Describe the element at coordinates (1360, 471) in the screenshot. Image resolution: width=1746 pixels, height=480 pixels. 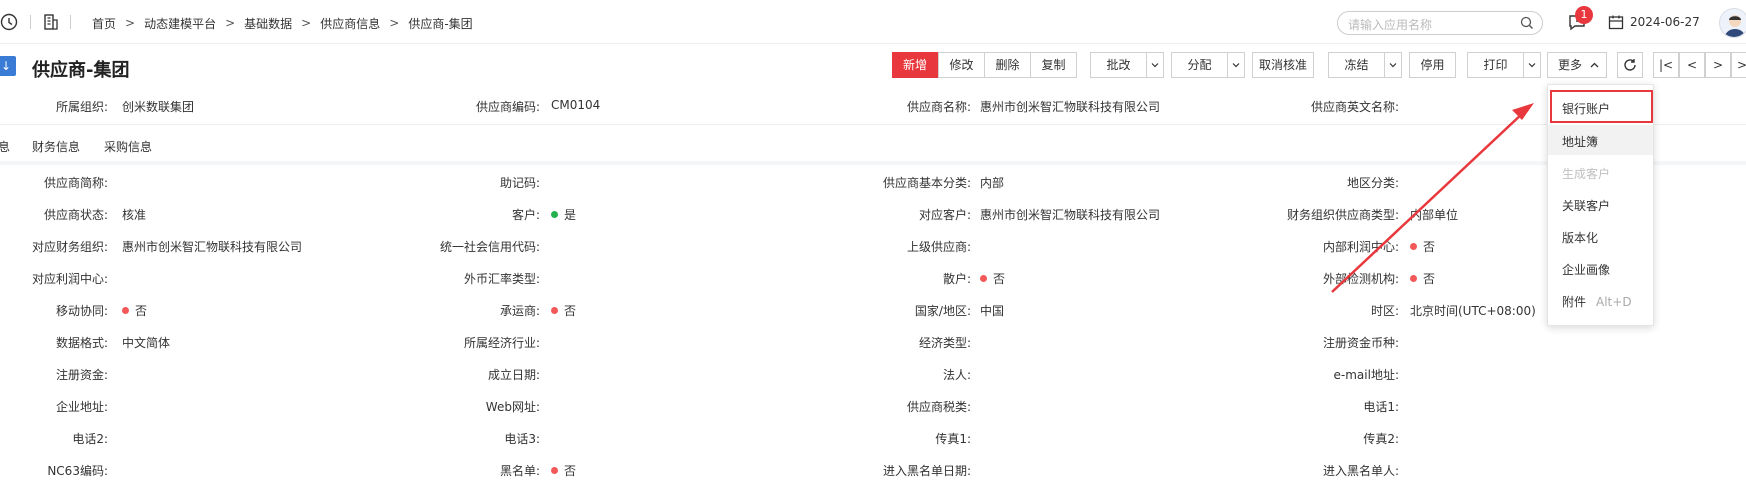
I see `field-label: 进入黑名单人:` at that location.